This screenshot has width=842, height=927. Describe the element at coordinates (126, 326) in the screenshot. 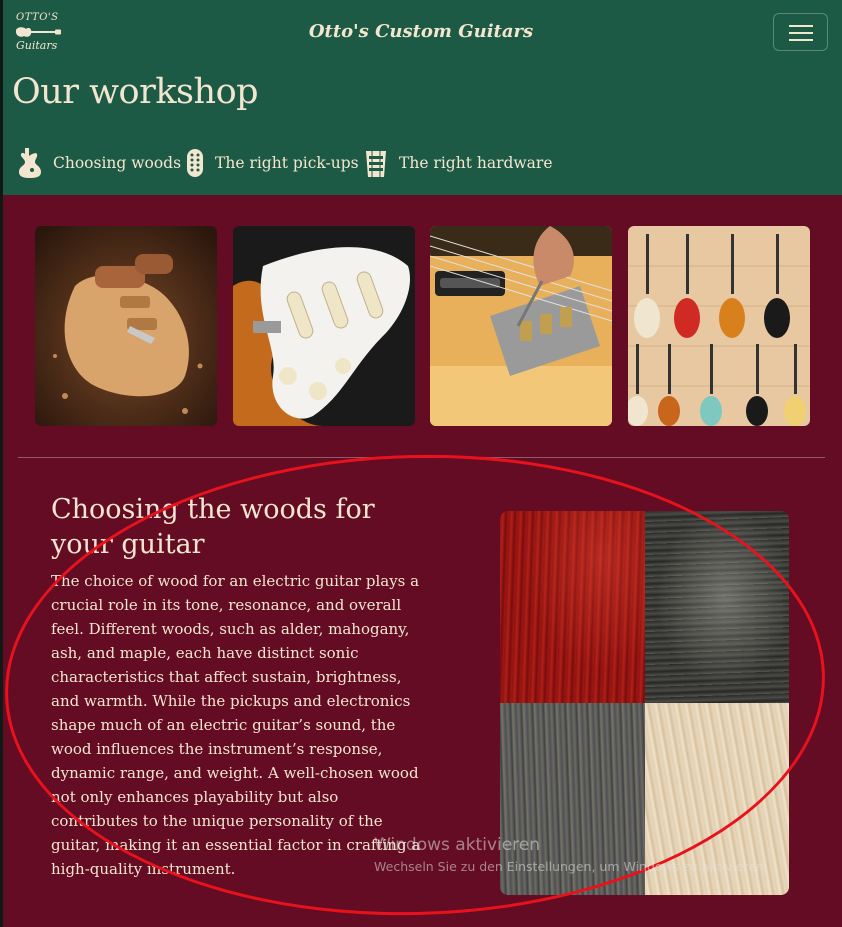

I see `carving-guitar-body-photo` at that location.